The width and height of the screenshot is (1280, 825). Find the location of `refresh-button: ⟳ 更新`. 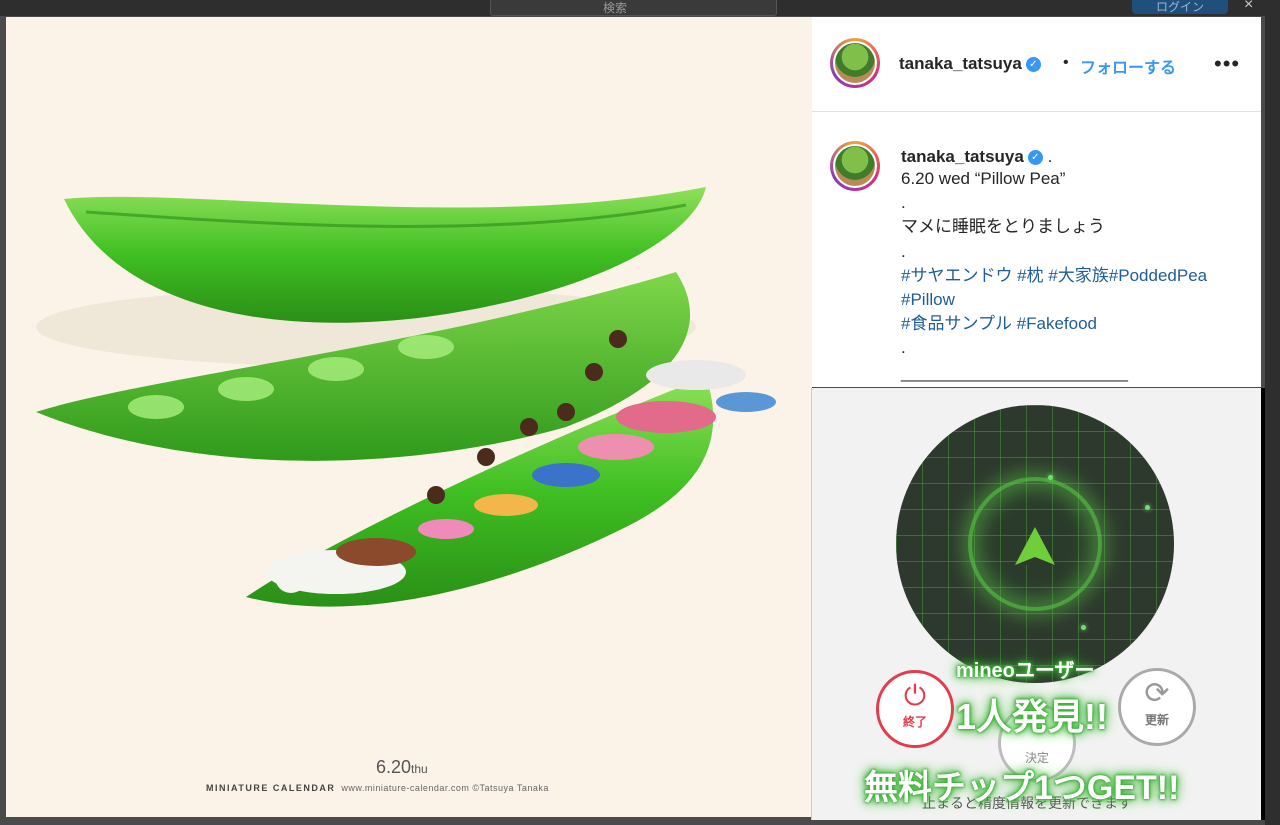

refresh-button: ⟳ 更新 is located at coordinates (1157, 707).